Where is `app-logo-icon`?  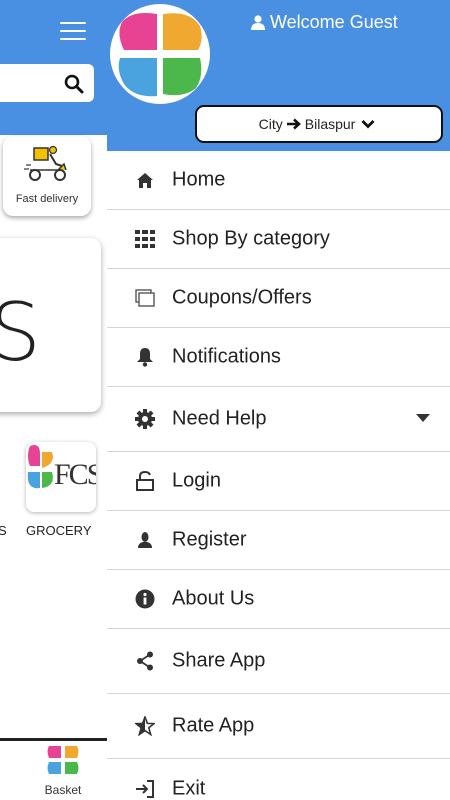
app-logo-icon is located at coordinates (160, 55).